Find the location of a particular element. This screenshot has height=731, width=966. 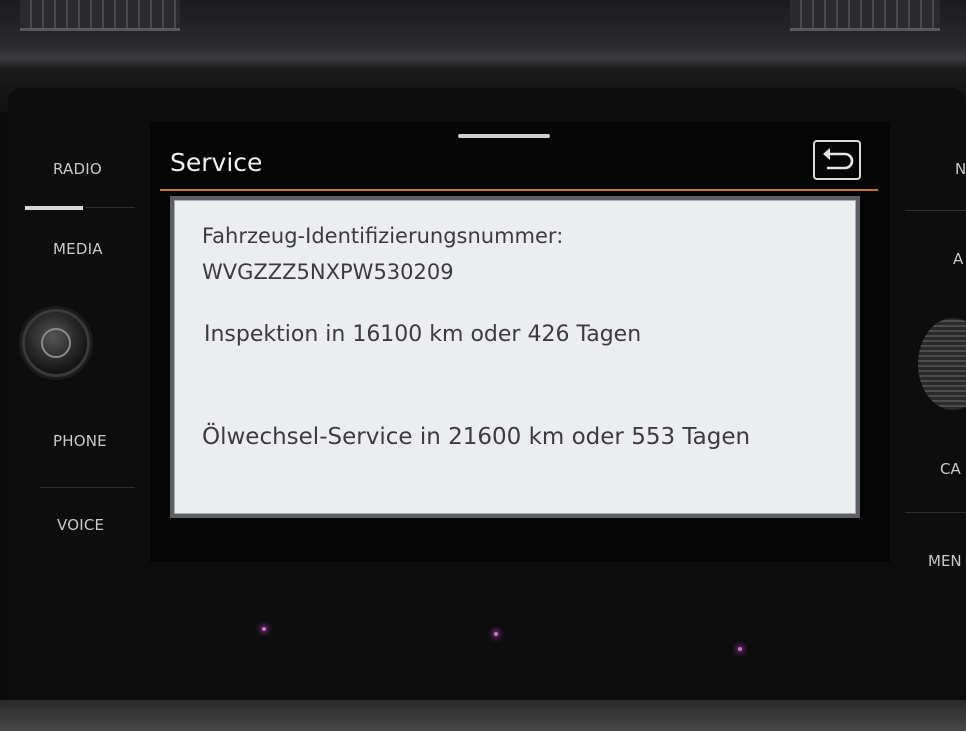

car-button: CA is located at coordinates (950, 469).